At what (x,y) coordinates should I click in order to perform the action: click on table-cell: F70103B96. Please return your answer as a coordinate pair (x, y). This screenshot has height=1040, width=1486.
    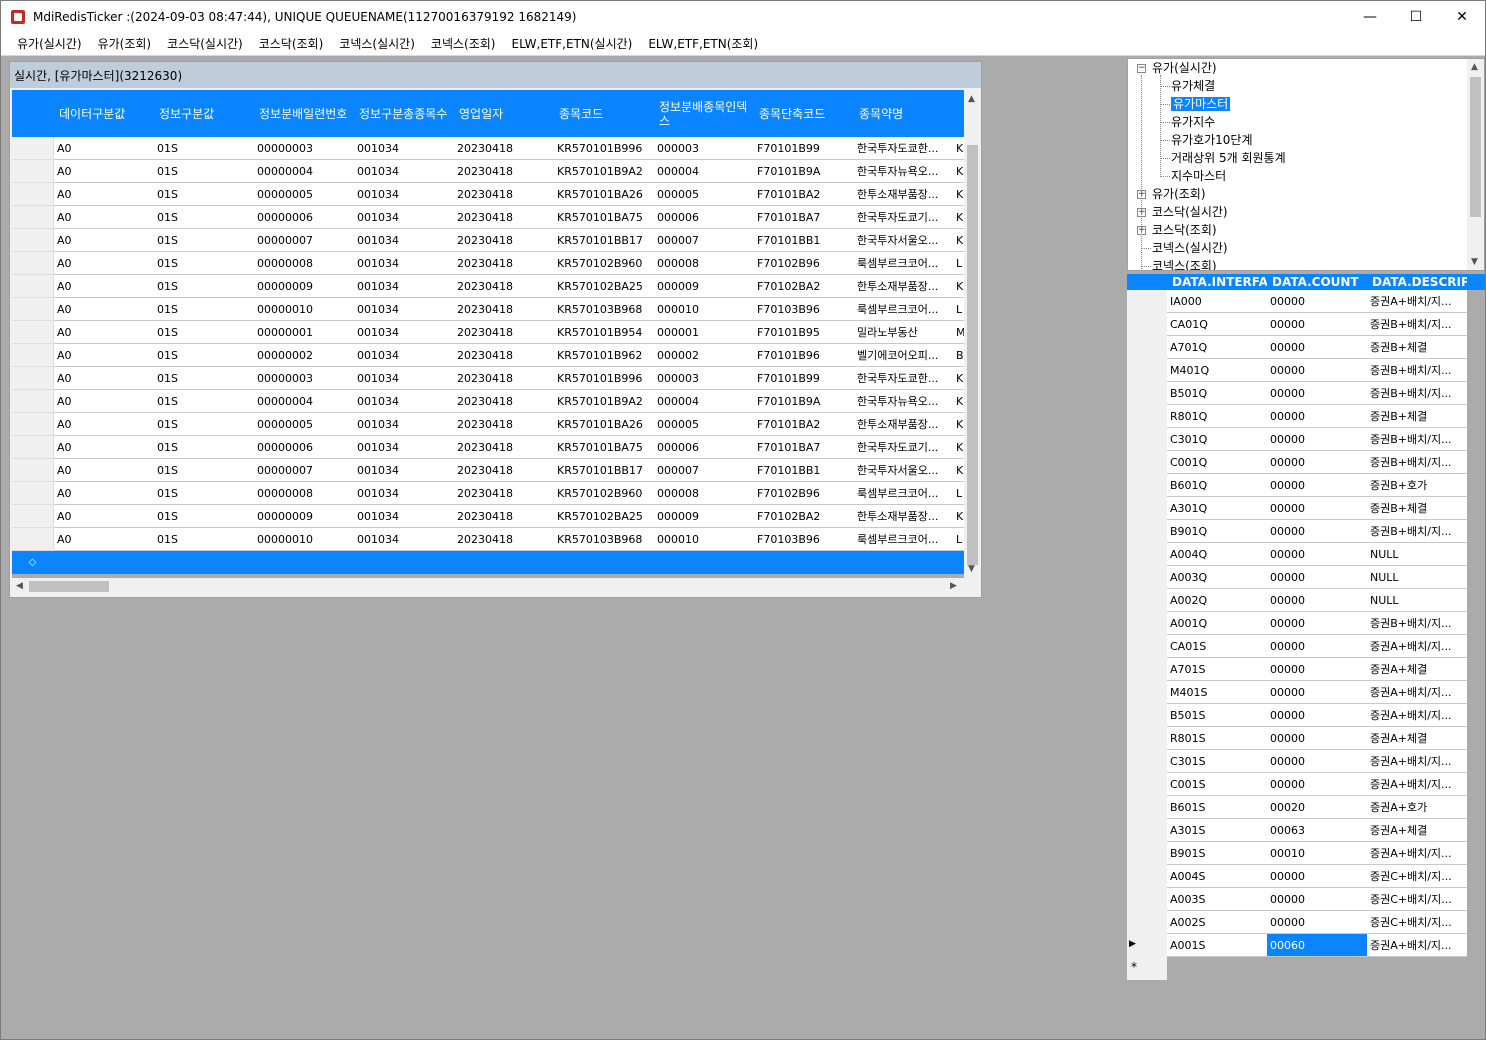
    Looking at the image, I should click on (804, 309).